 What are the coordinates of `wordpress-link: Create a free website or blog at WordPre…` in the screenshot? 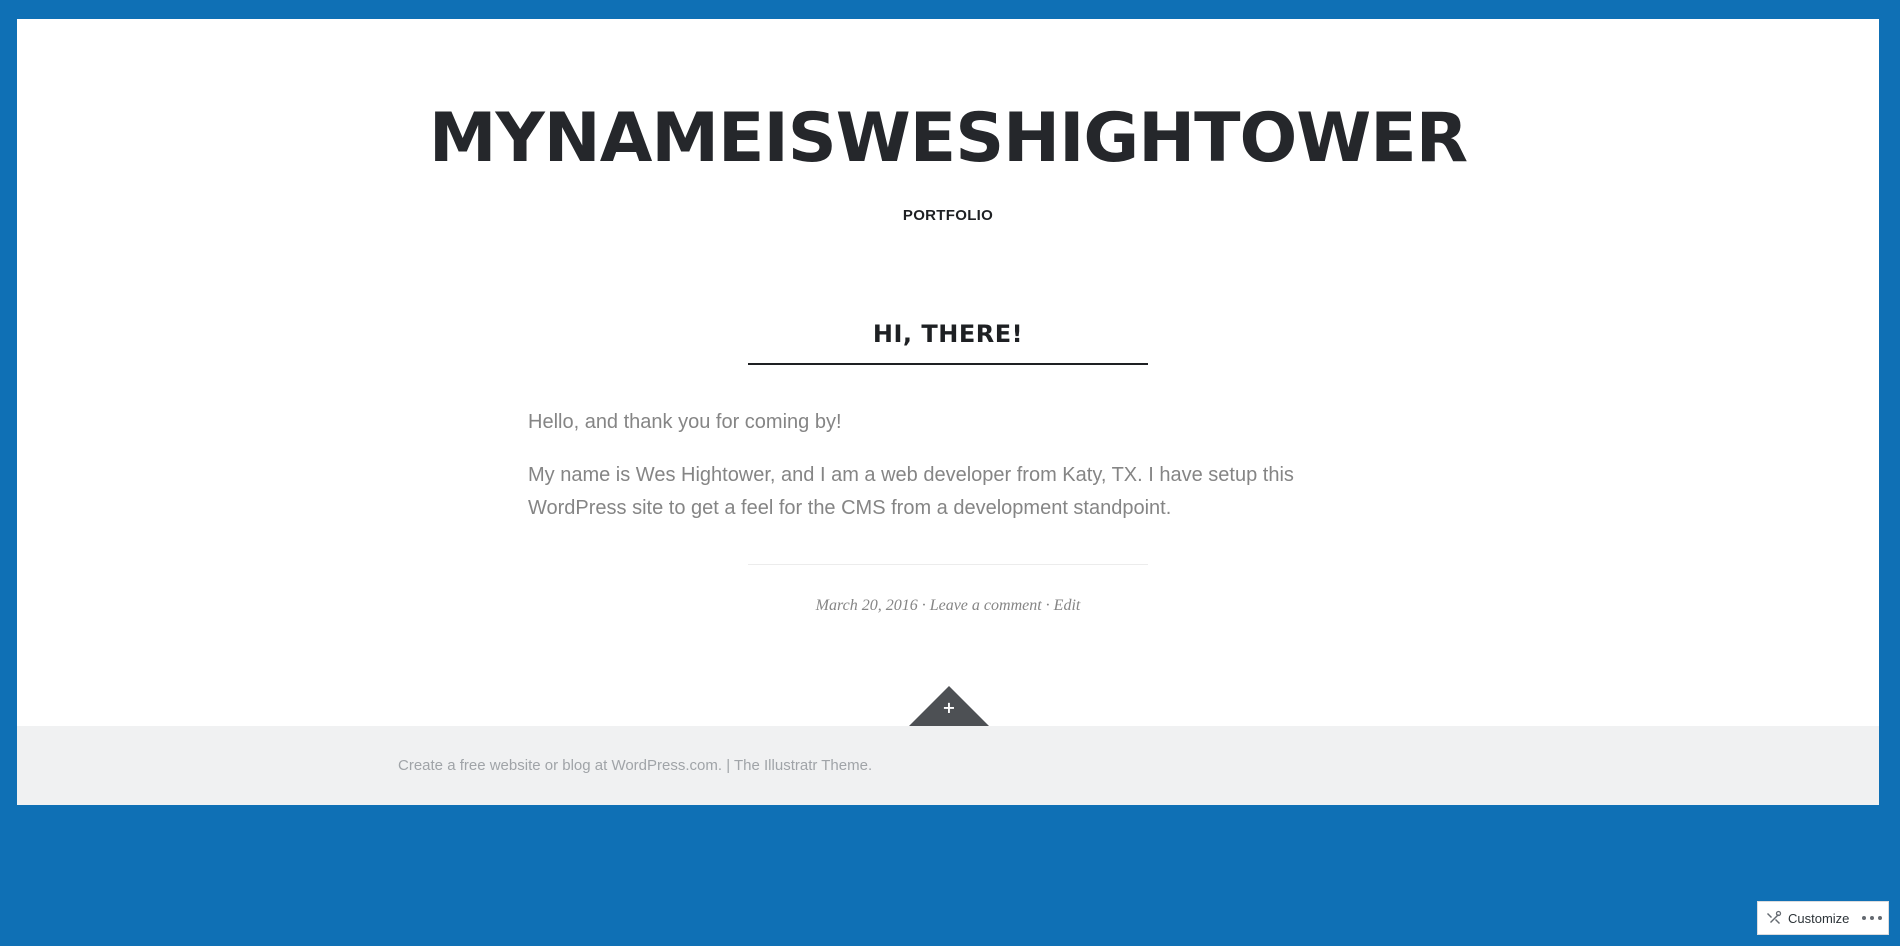 It's located at (560, 765).